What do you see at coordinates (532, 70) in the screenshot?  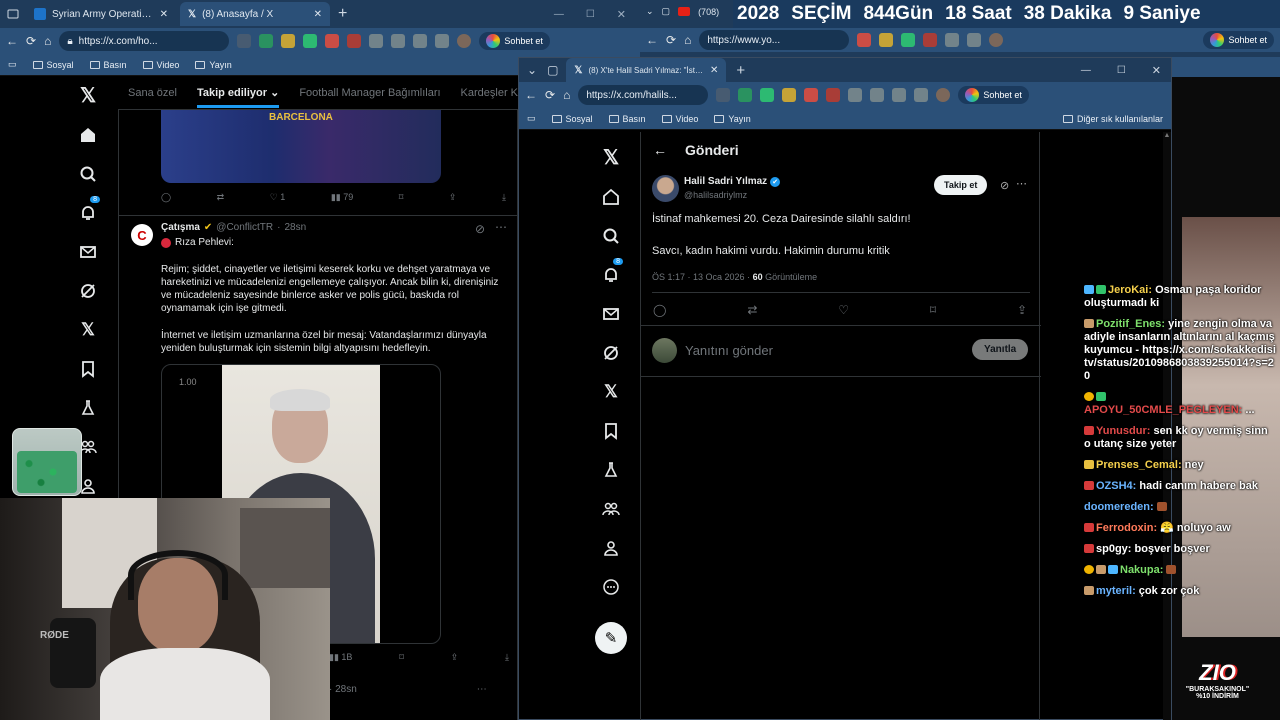 I see `tab-menu-icon: ⌄` at bounding box center [532, 70].